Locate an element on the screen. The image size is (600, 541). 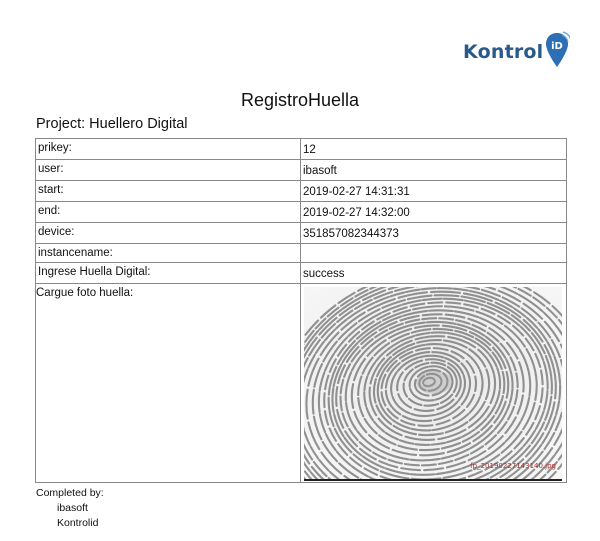
field-value: ibasoft is located at coordinates (320, 171).